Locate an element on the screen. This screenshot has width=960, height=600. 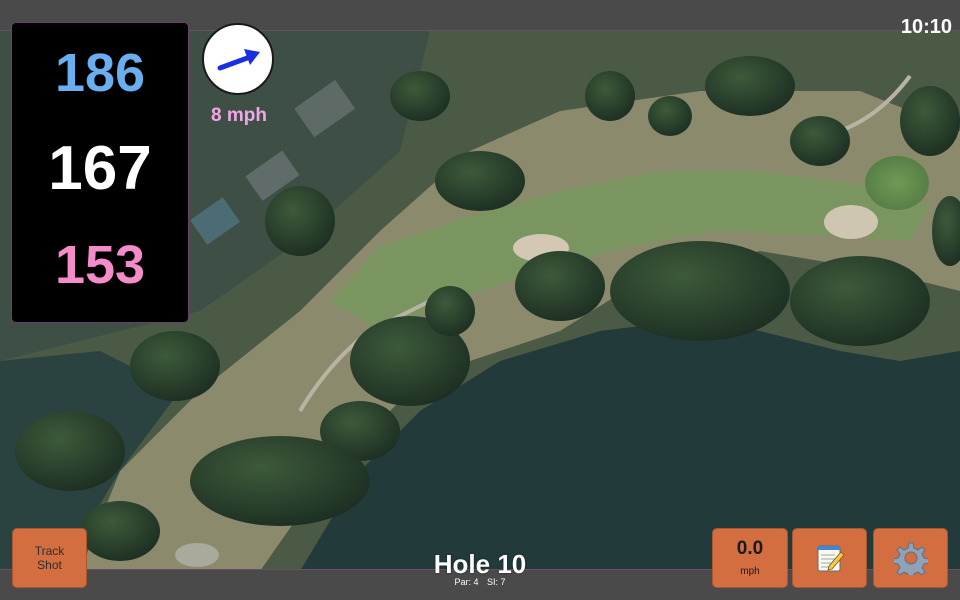
speed-value: 0.0 is located at coordinates (750, 548).